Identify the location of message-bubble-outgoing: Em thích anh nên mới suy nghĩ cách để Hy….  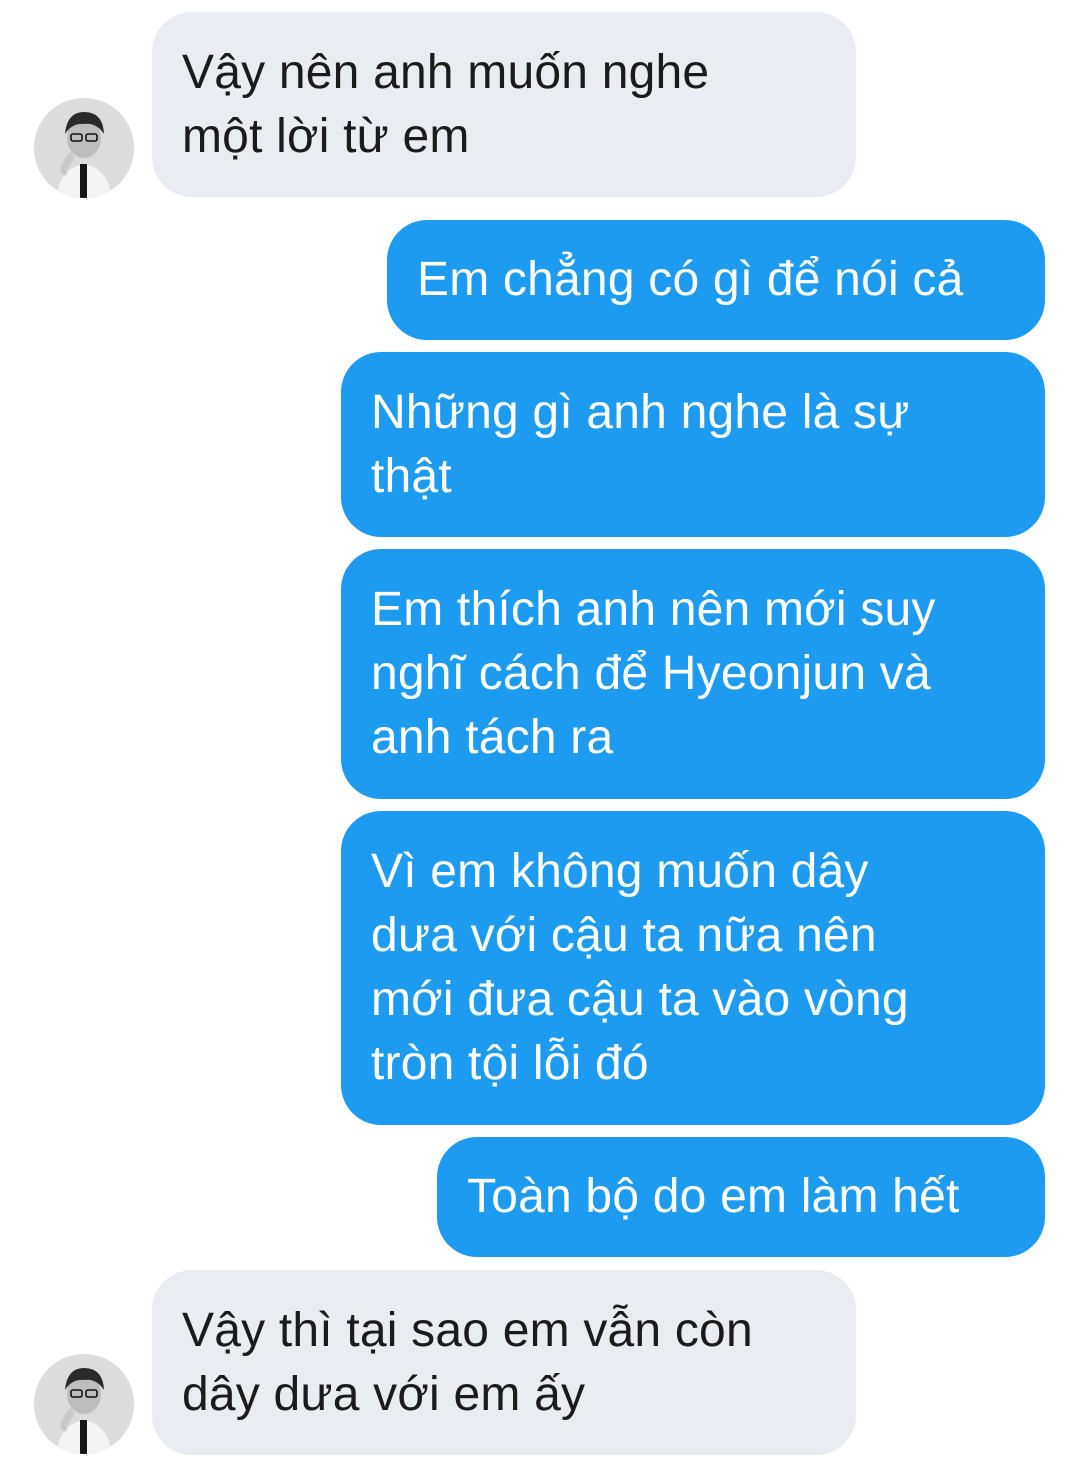
(693, 674).